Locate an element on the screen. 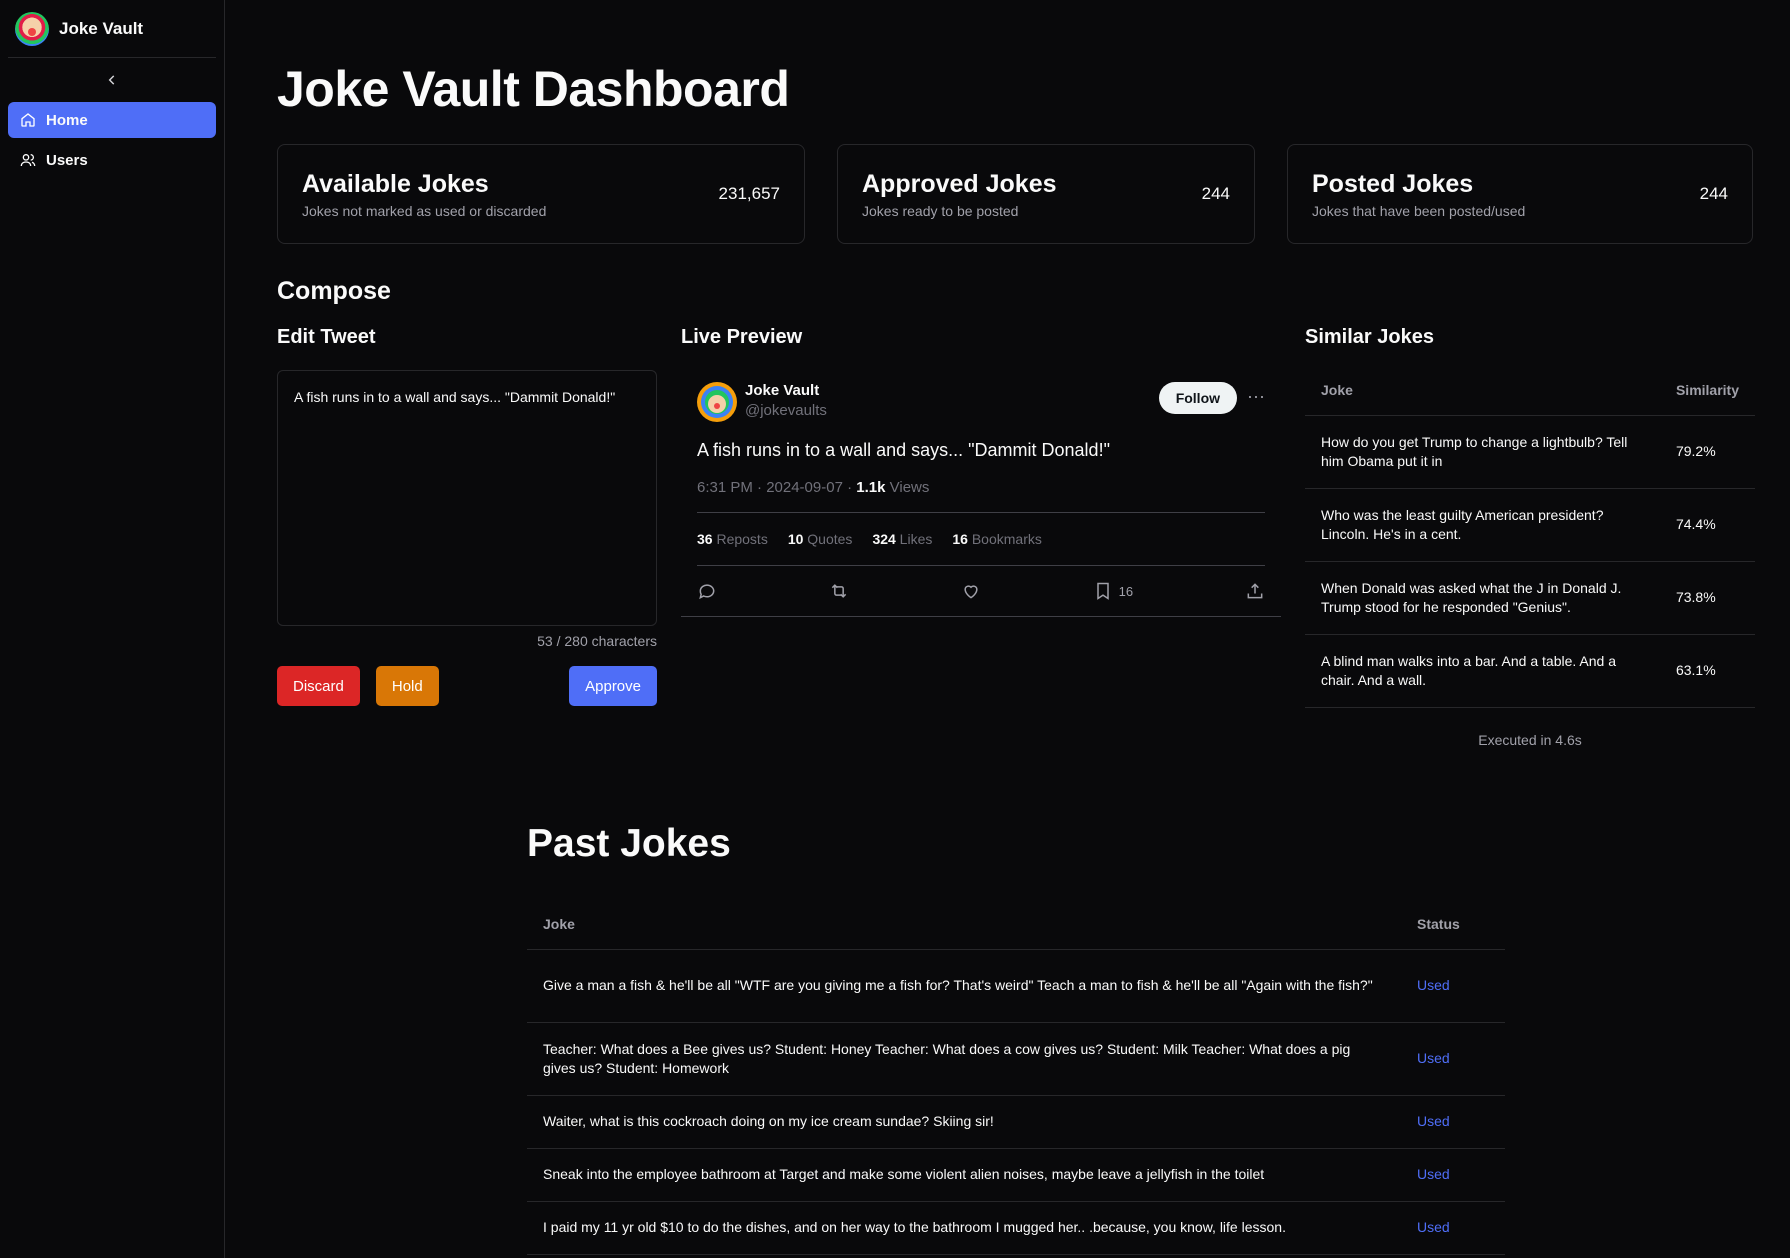  stat-title: Approved Jokes is located at coordinates (959, 183).